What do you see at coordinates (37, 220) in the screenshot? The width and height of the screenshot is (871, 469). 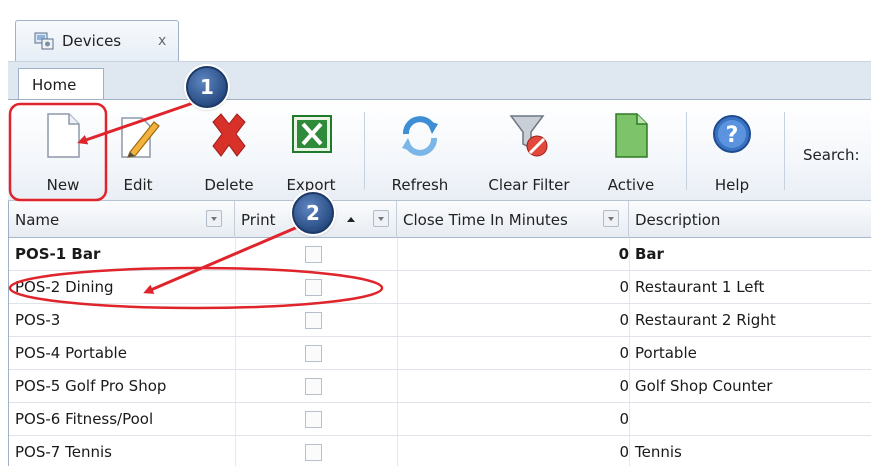 I see `column-name-label: Name` at bounding box center [37, 220].